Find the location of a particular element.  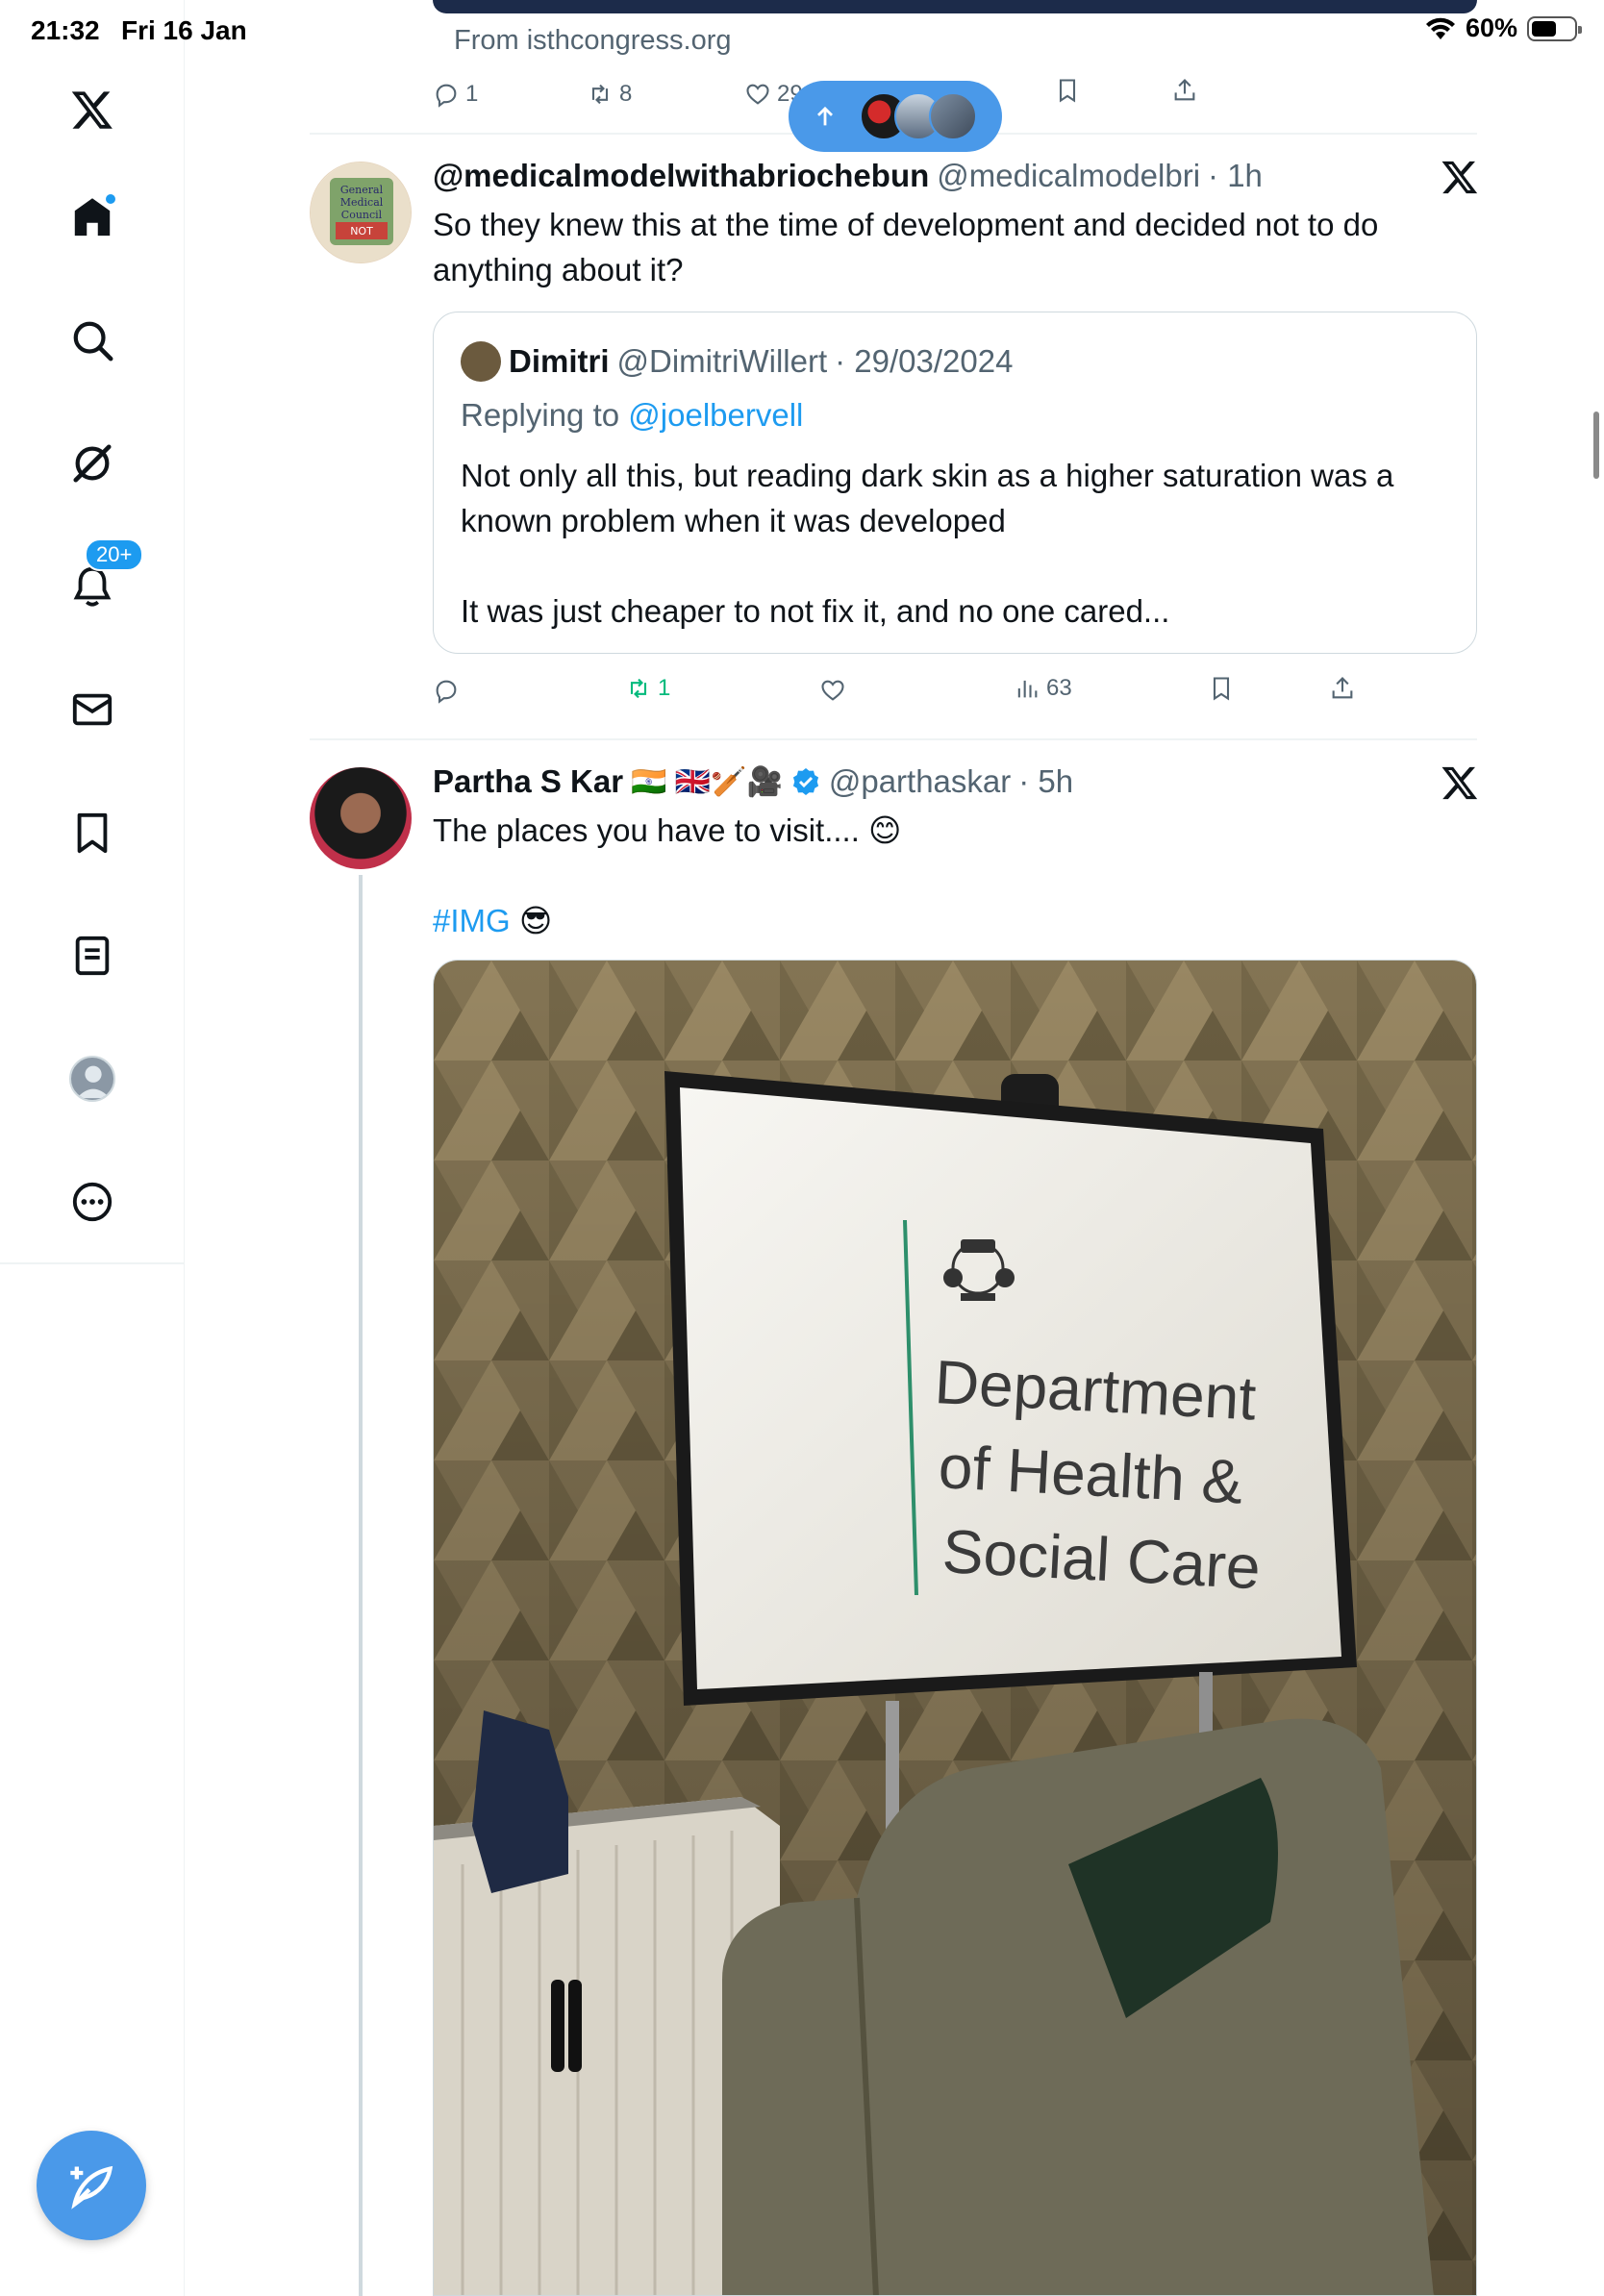

battery-icon is located at coordinates (1554, 28).